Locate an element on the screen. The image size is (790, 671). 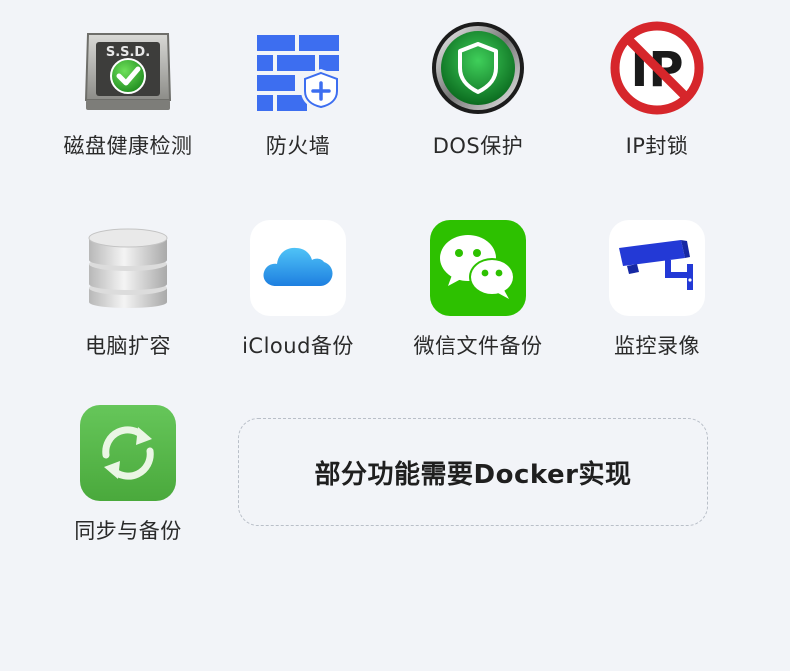
feature-label: iCloud备份 is located at coordinates (298, 346).